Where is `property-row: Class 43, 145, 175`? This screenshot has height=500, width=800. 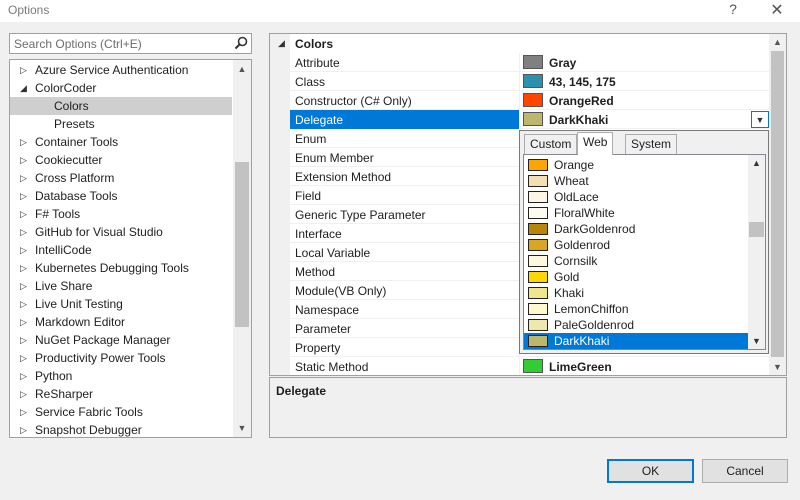 property-row: Class 43, 145, 175 is located at coordinates (530, 81).